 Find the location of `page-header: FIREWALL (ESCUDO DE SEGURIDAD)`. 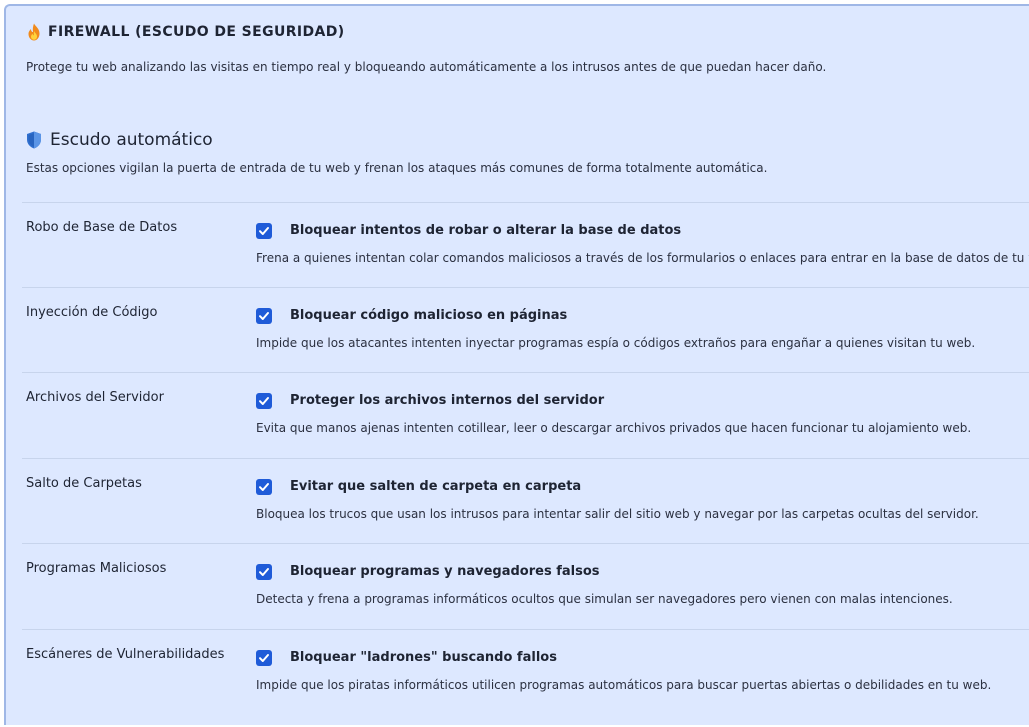

page-header: FIREWALL (ESCUDO DE SEGURIDAD) is located at coordinates (185, 32).